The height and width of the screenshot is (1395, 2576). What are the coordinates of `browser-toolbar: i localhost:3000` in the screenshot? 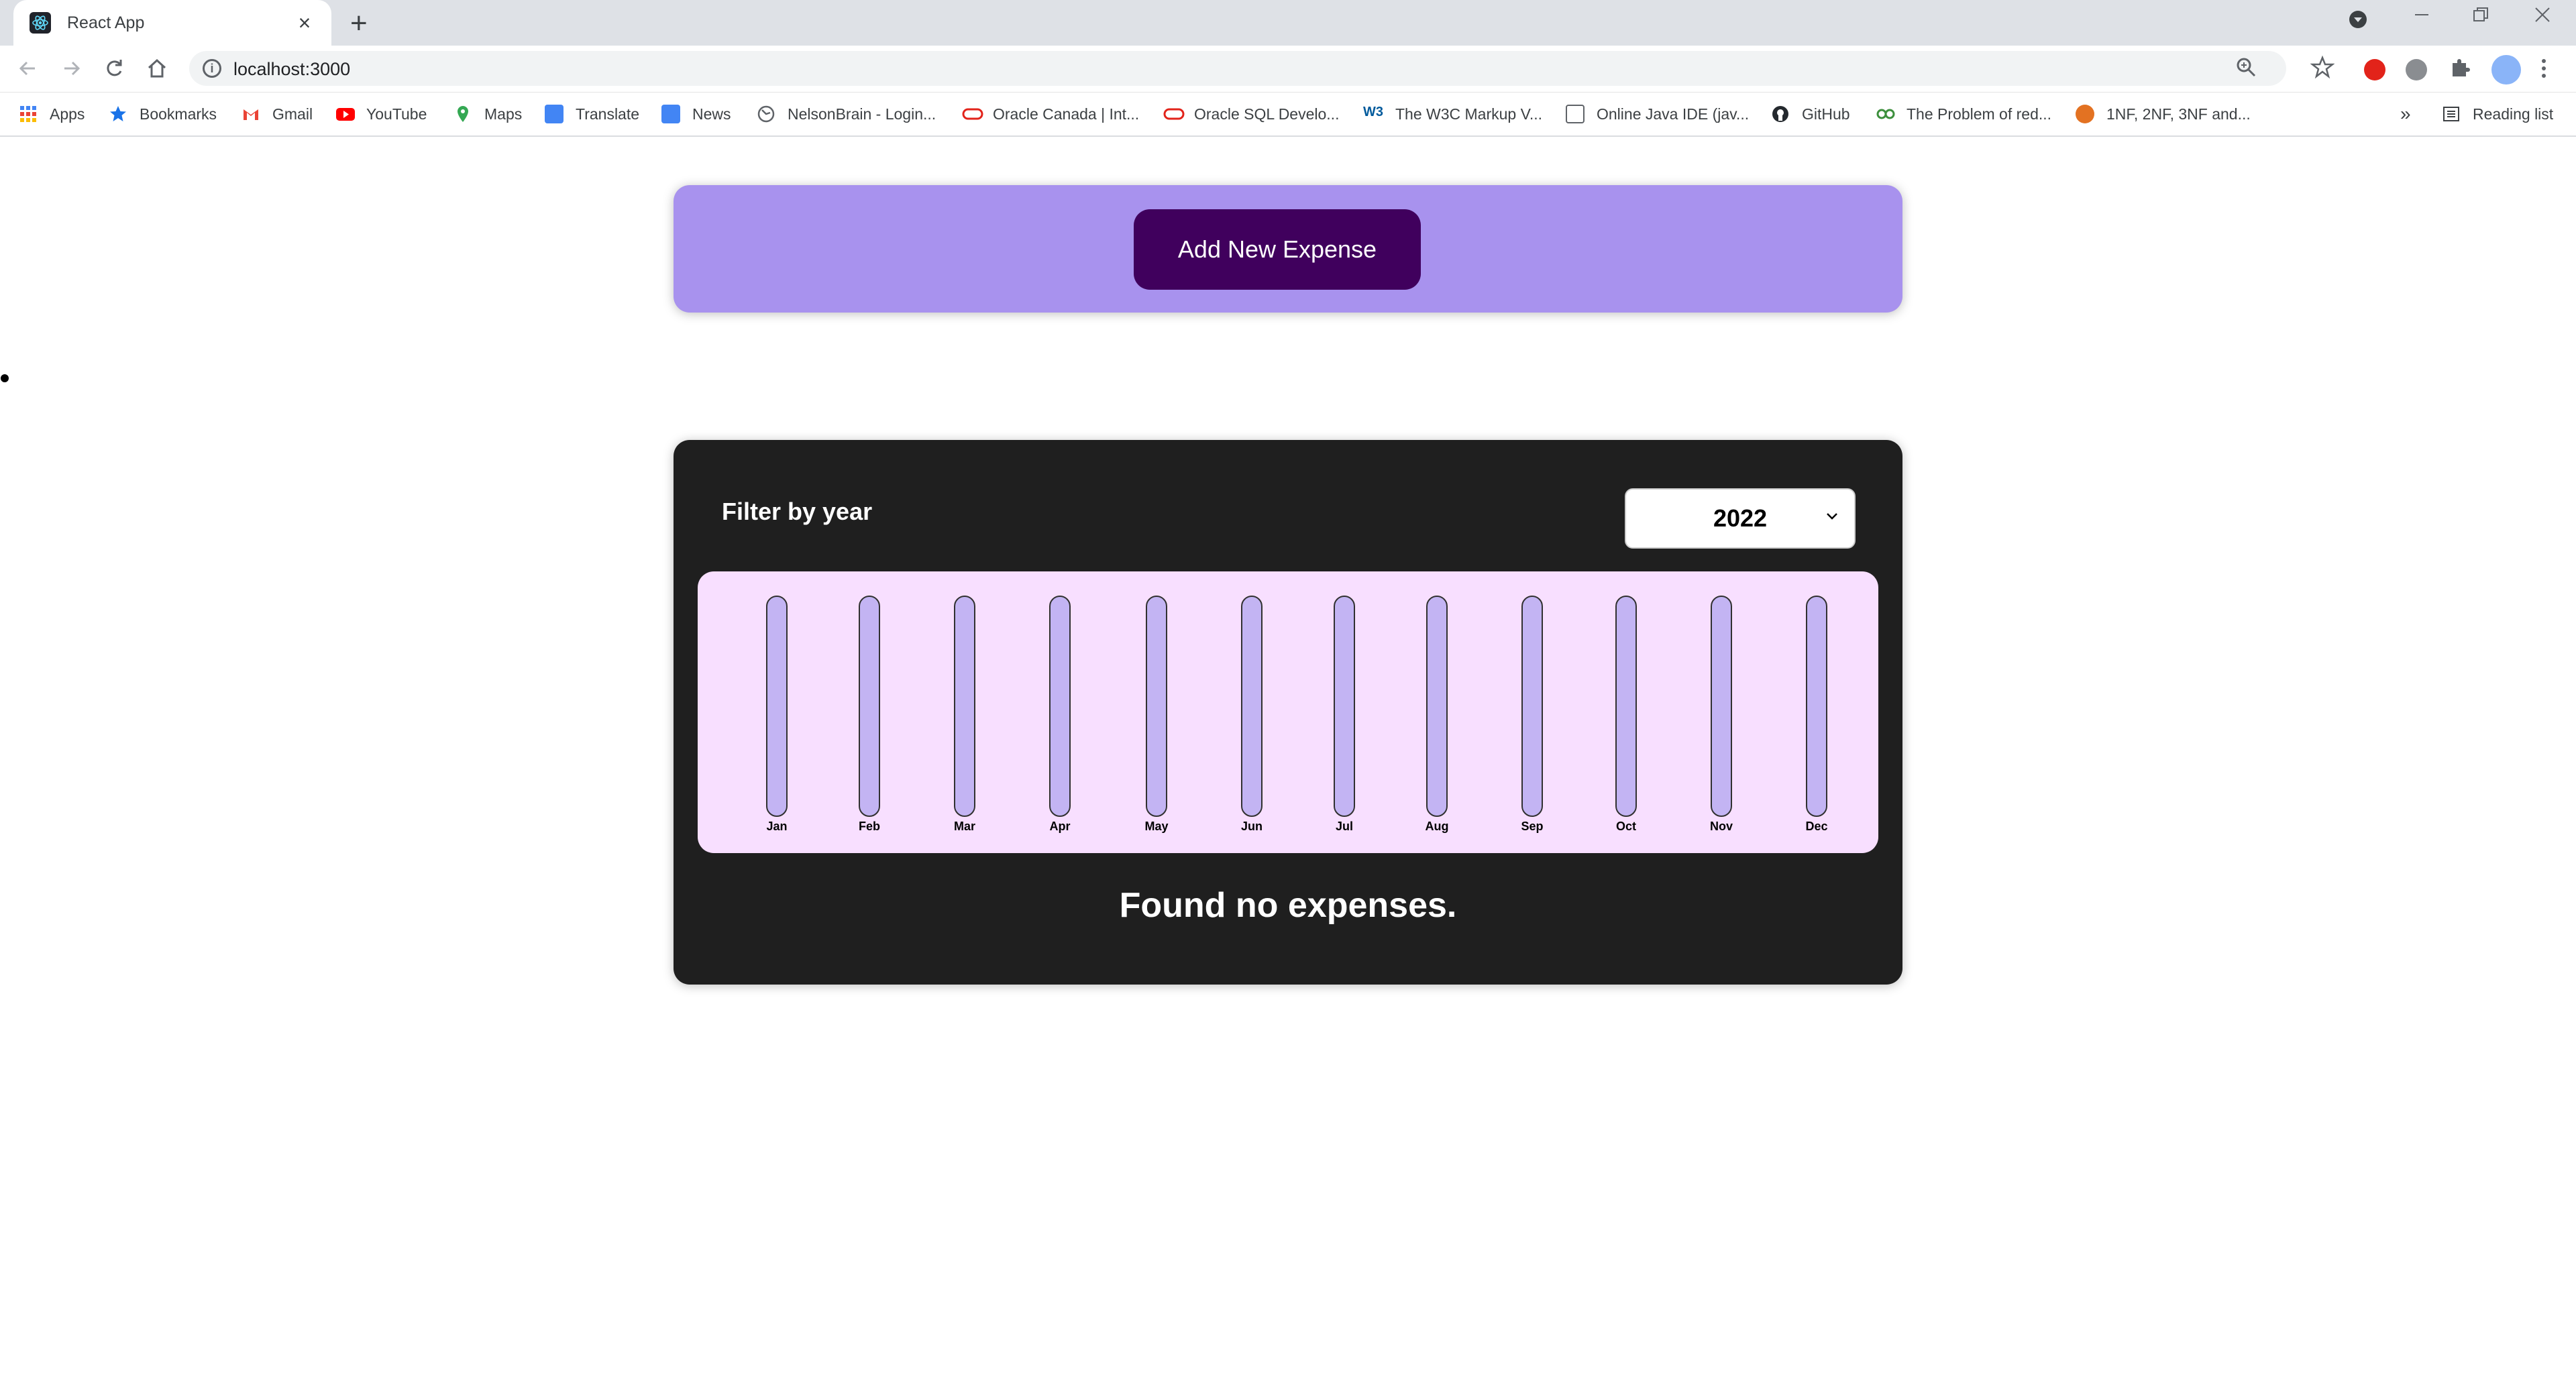 It's located at (1288, 69).